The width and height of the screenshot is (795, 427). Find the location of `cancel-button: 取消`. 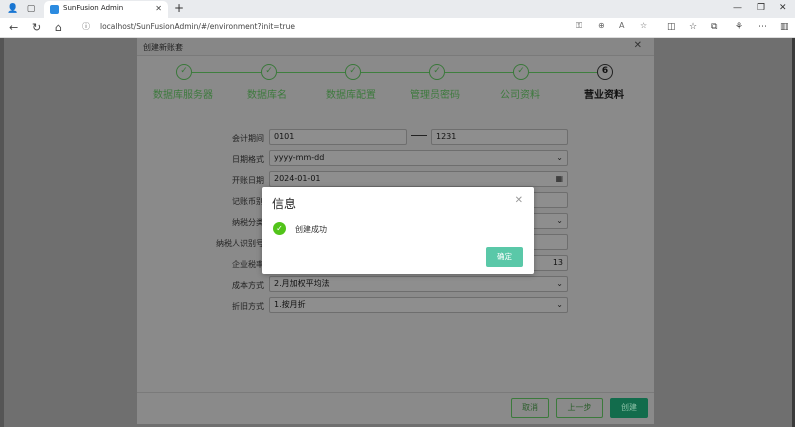

cancel-button: 取消 is located at coordinates (530, 408).